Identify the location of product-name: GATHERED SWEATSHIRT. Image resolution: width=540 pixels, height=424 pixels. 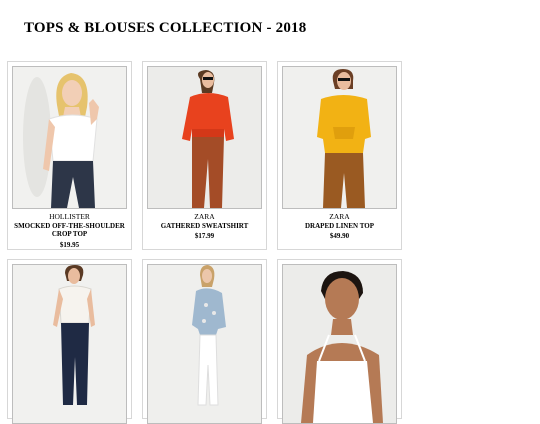
(204, 226).